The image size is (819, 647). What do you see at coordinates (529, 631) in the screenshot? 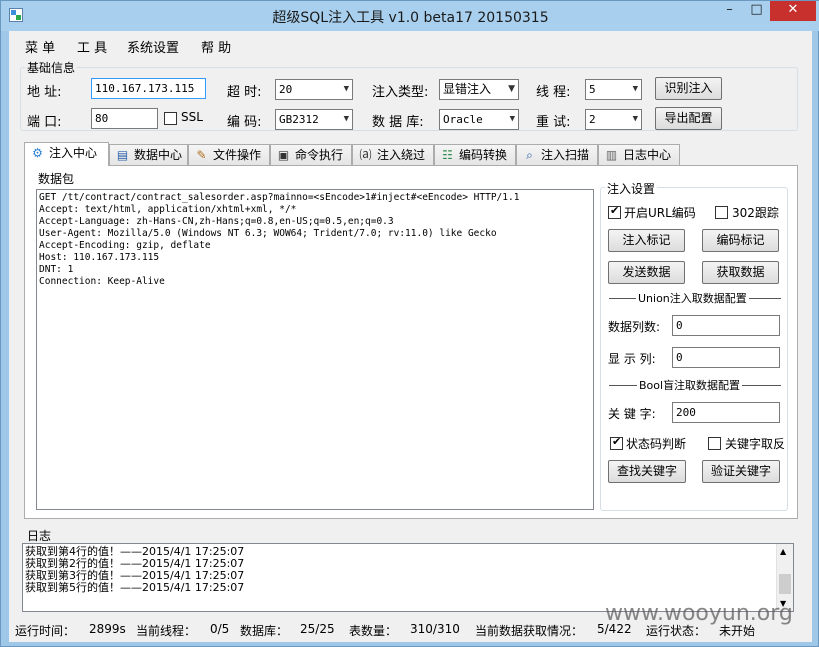
I see `progress-status-label: 当前数据获取情况：` at bounding box center [529, 631].